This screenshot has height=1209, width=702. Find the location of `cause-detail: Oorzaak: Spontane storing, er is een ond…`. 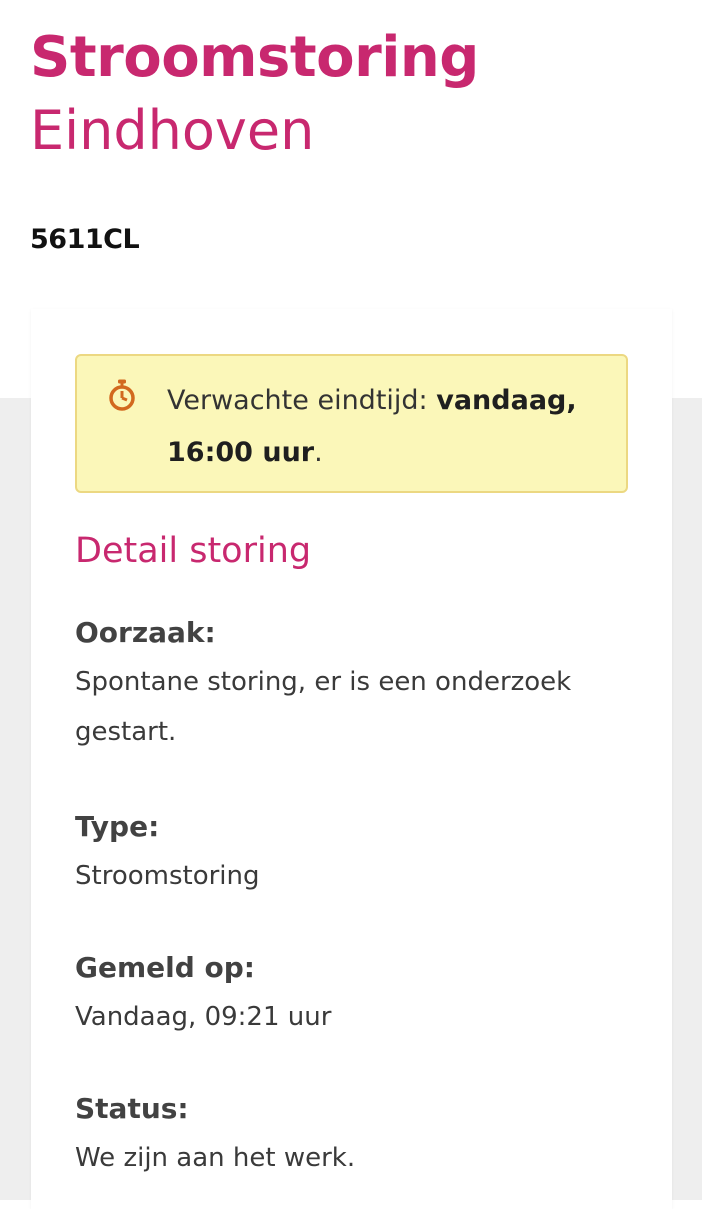

cause-detail: Oorzaak: Spontane storing, er is een ond… is located at coordinates (345, 683).